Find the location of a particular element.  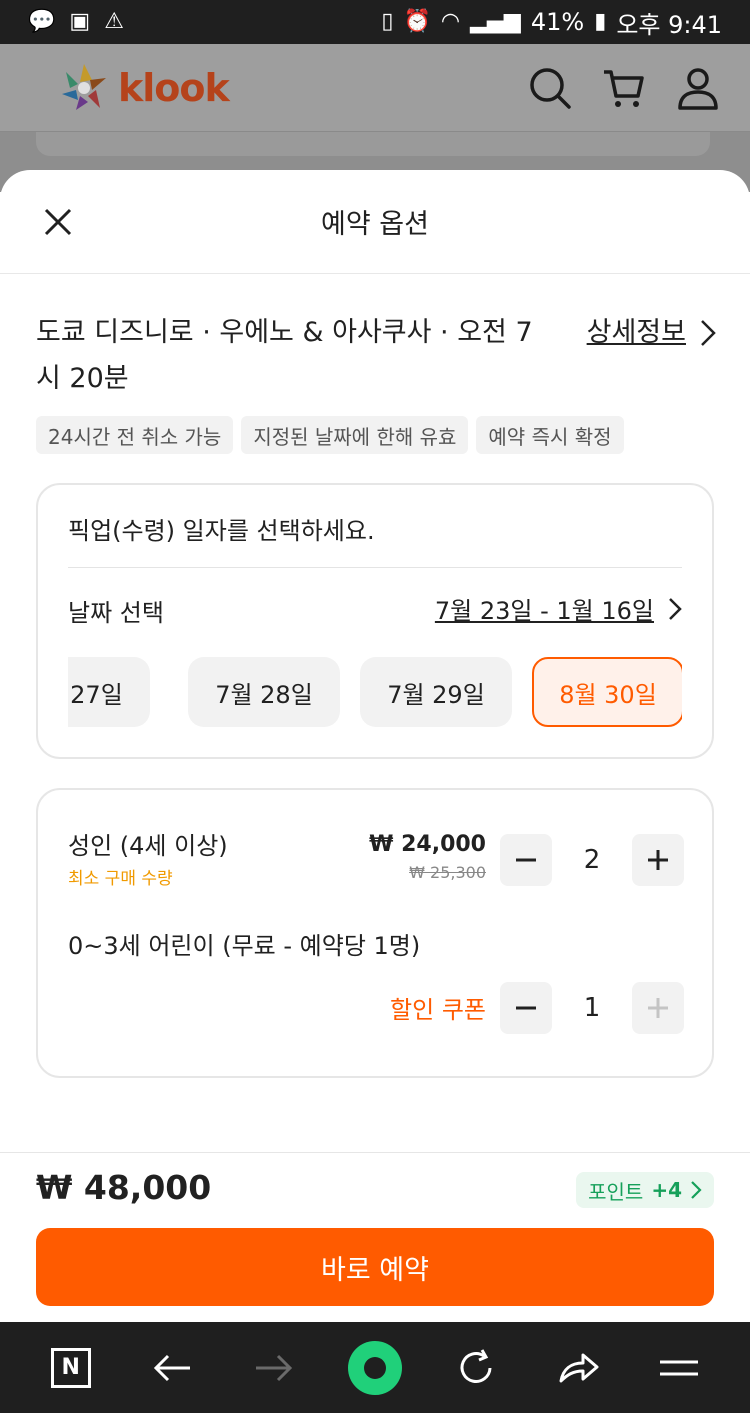

talk-notification-icon: 💬 is located at coordinates (42, 21).